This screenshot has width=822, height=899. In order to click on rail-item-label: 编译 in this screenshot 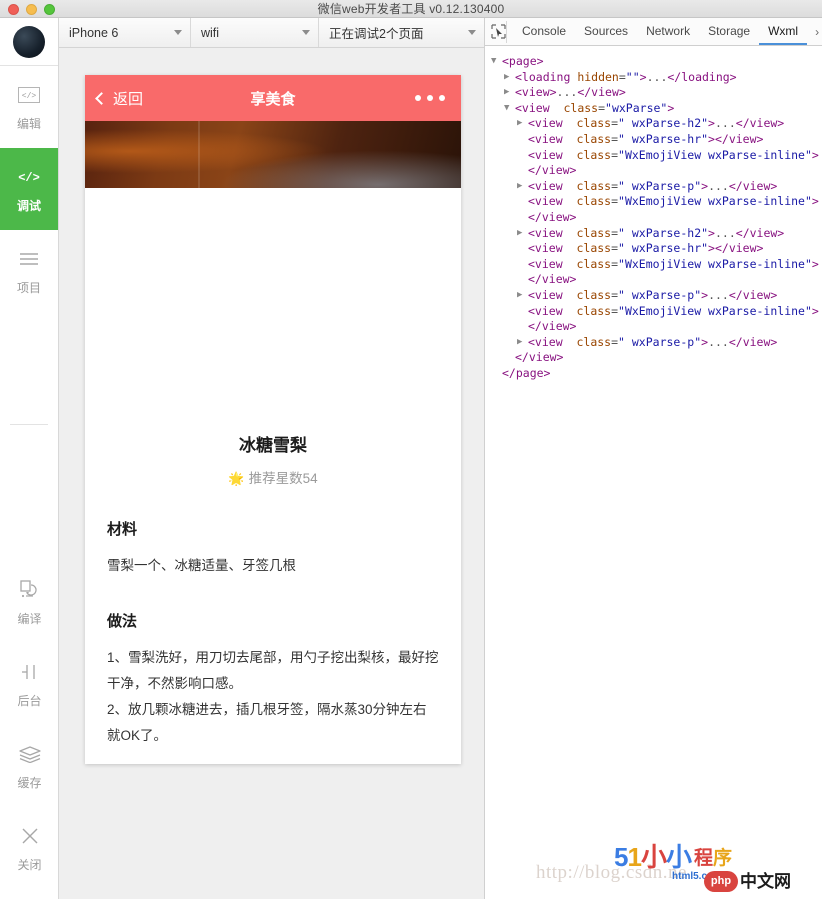, I will do `click(29, 618)`.